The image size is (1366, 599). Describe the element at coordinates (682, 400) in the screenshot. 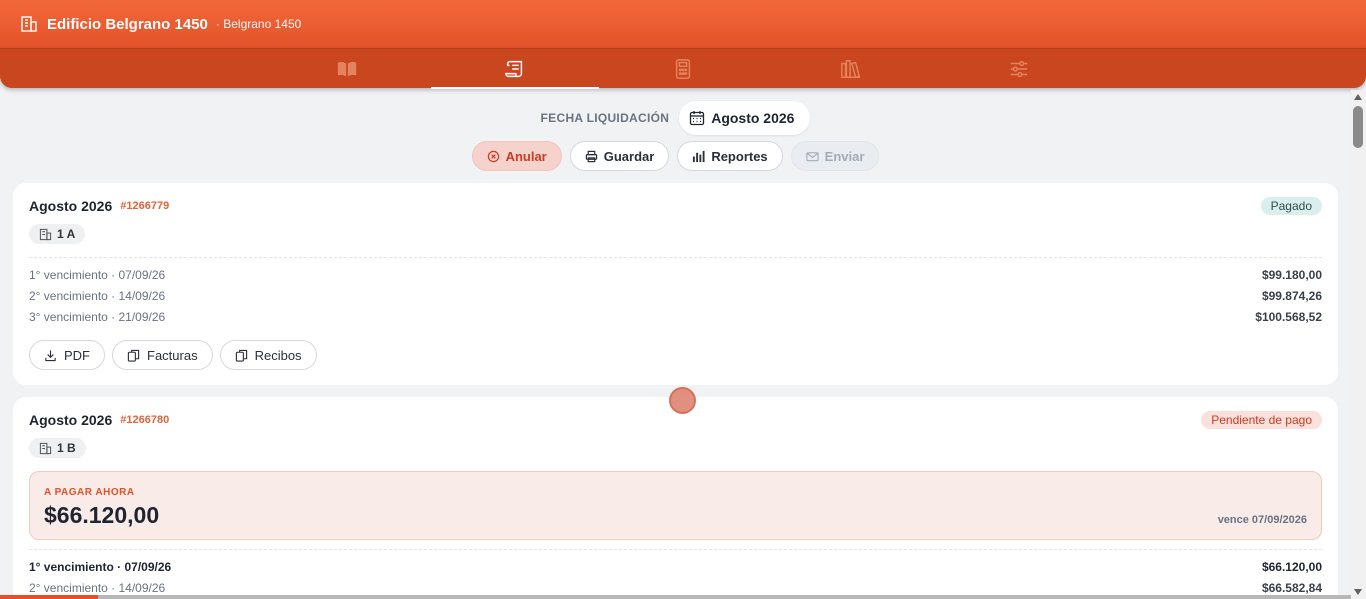

I see `touch-cursor` at that location.